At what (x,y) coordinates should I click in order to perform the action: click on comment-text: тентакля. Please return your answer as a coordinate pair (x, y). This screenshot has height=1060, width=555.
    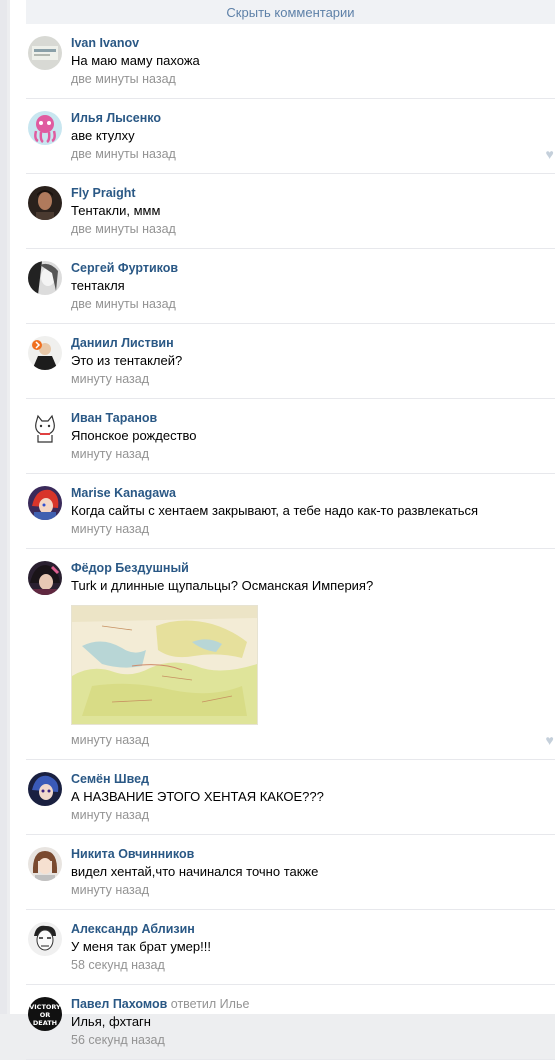
    Looking at the image, I should click on (98, 285).